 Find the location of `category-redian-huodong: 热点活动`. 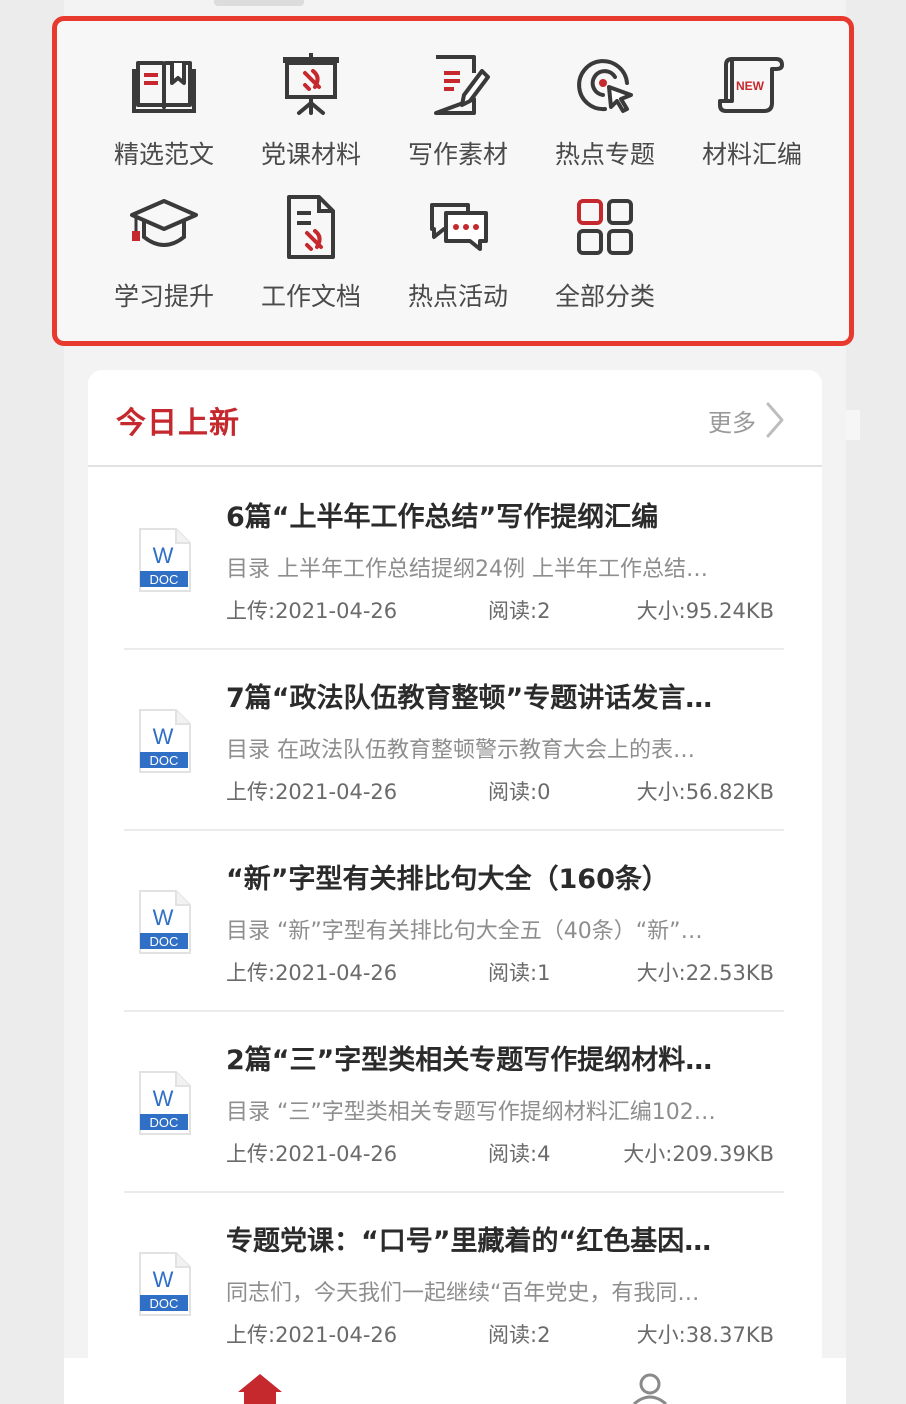

category-redian-huodong: 热点活动 is located at coordinates (458, 242).